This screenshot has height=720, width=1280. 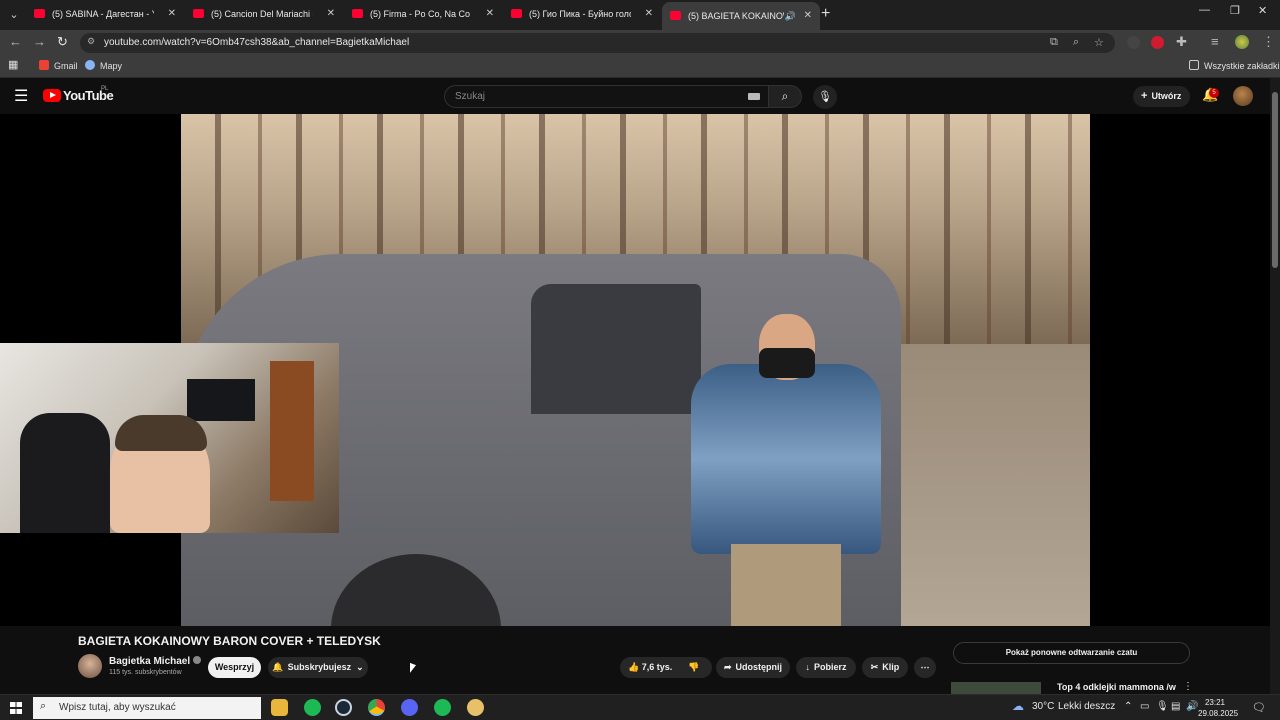 I want to click on minimize-icon: —, so click(x=1204, y=10).